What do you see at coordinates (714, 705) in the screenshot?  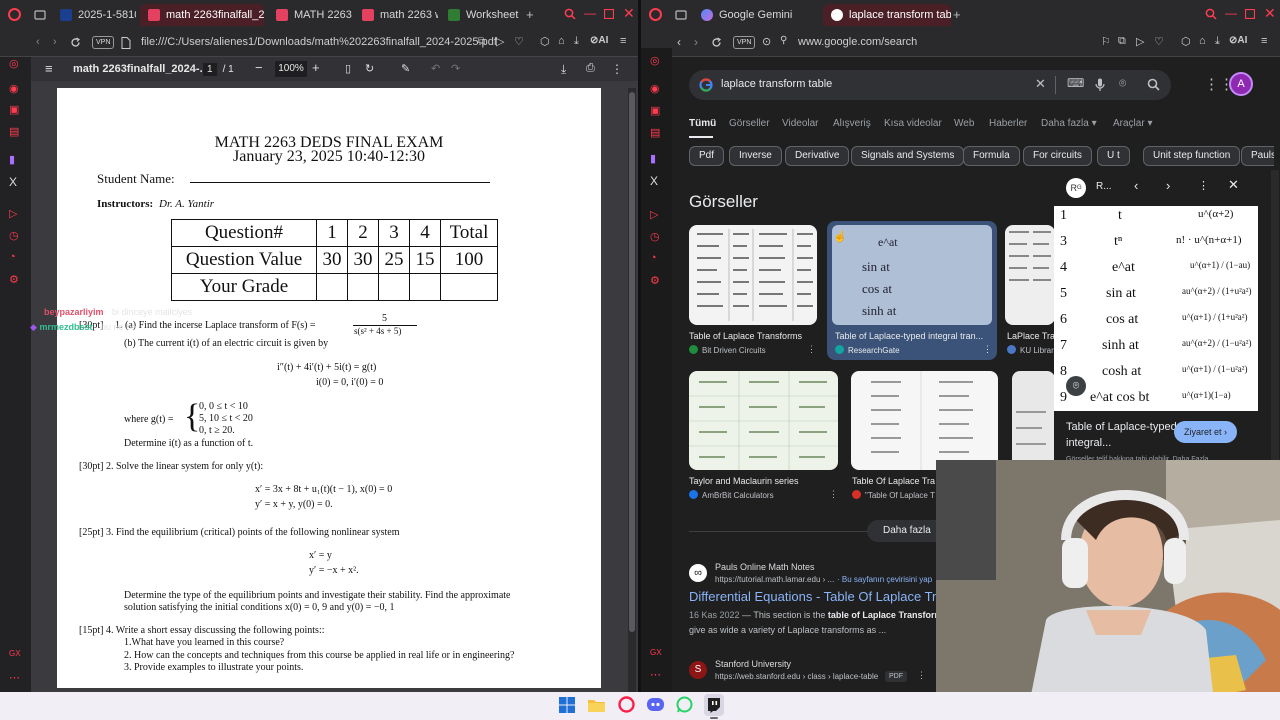 I see `twitch-icon` at bounding box center [714, 705].